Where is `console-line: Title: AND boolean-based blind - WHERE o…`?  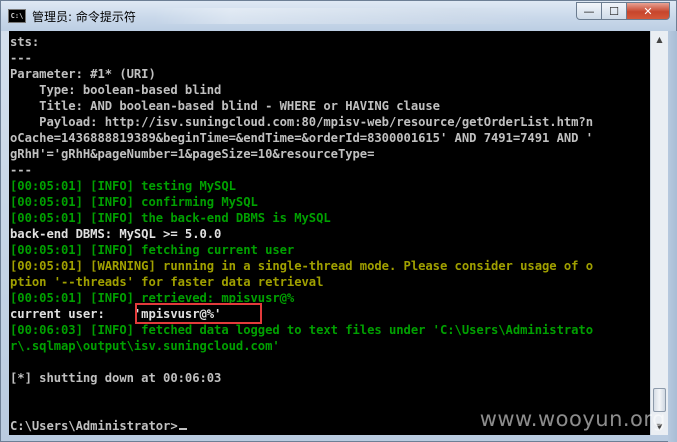
console-line: Title: AND boolean-based blind - WHERE o… is located at coordinates (225, 106).